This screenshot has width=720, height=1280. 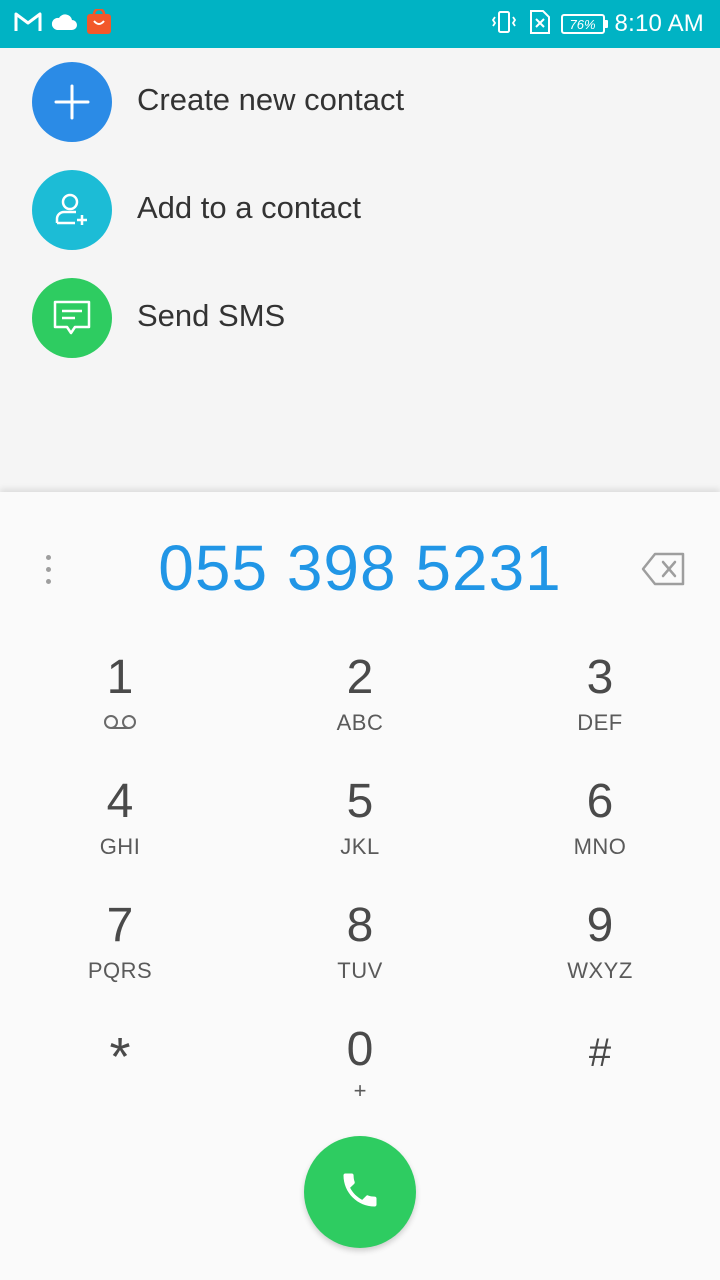 I want to click on key-digit: 1, so click(x=120, y=677).